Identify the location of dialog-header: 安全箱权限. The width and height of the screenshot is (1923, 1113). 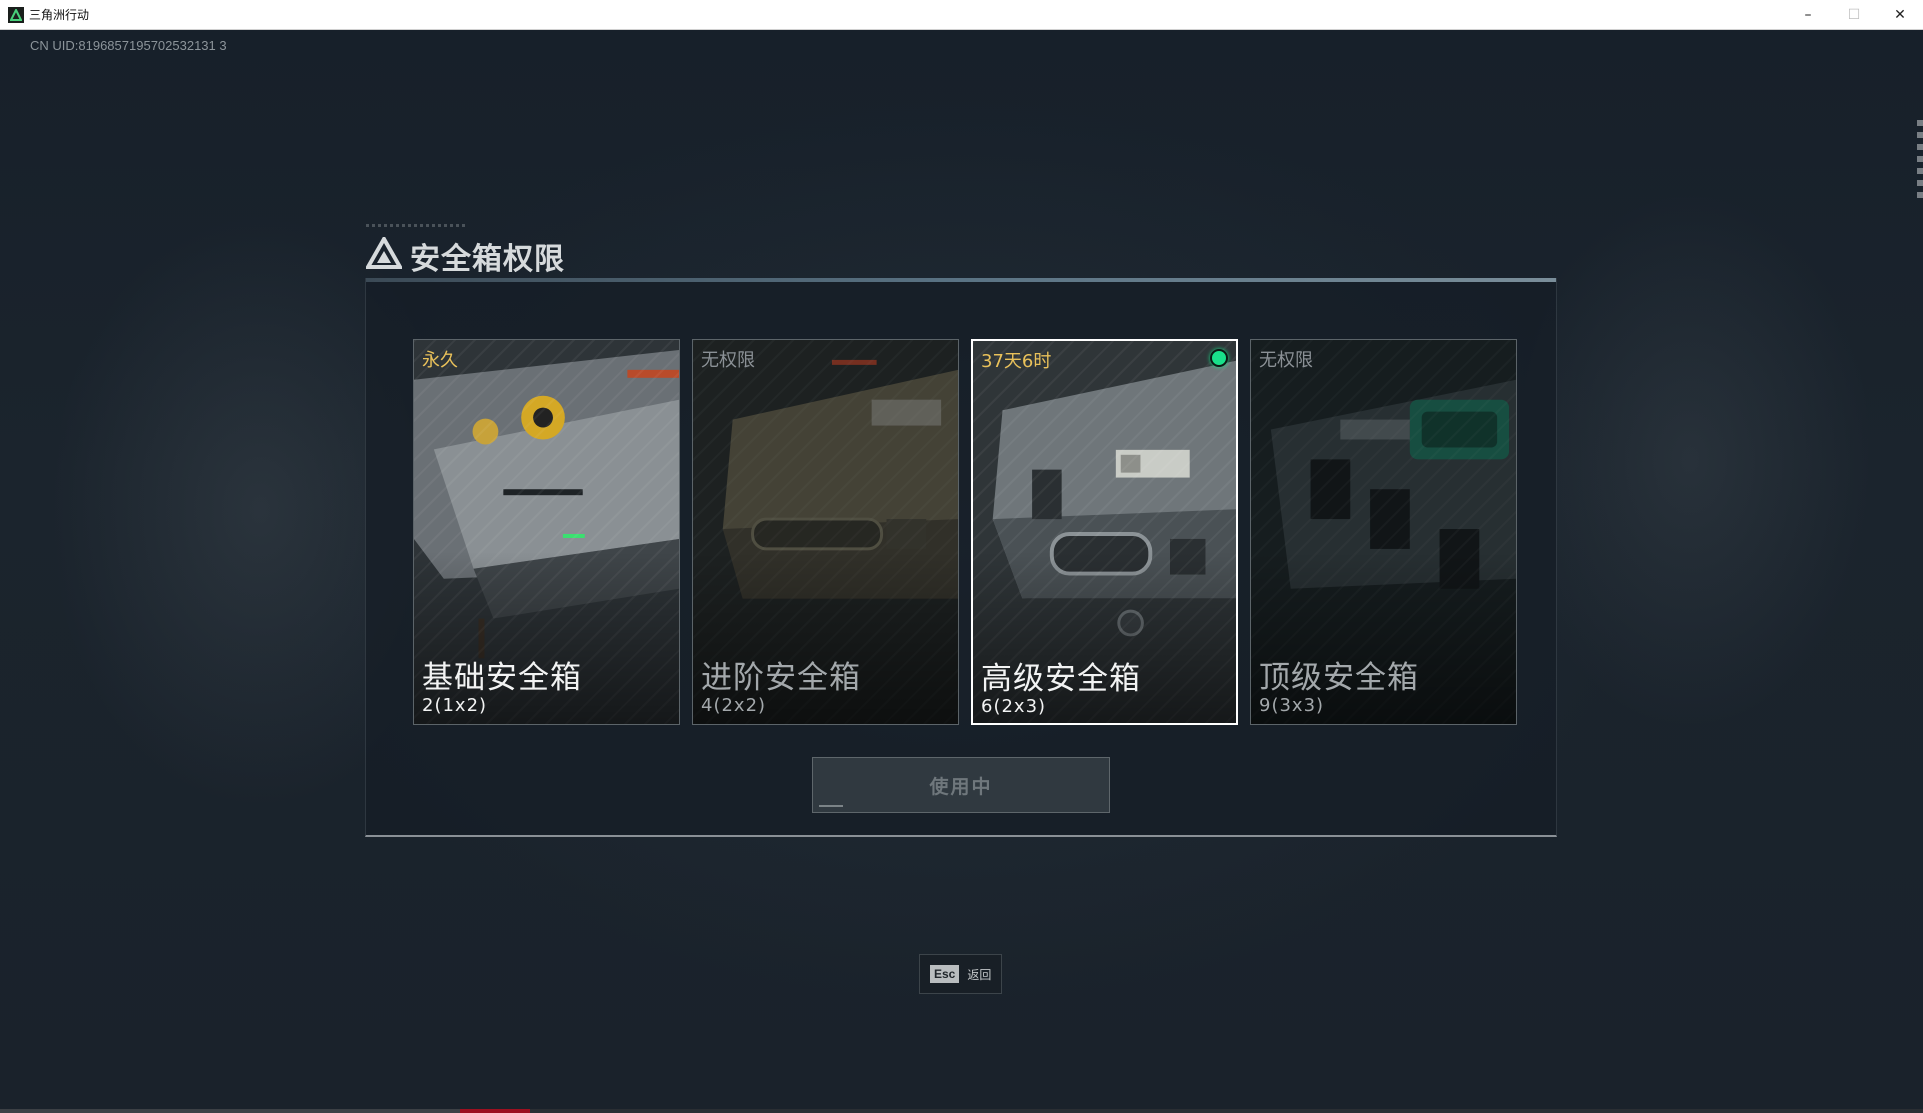
(960, 250).